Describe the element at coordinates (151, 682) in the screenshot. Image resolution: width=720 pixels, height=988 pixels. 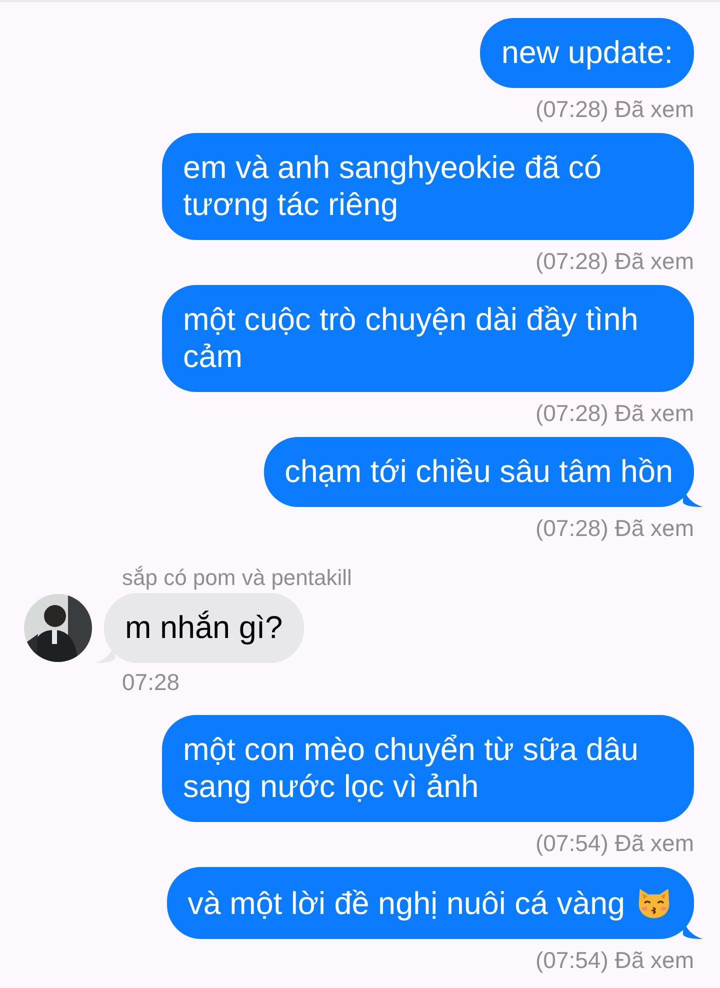
I see `message-time: 07:28` at that location.